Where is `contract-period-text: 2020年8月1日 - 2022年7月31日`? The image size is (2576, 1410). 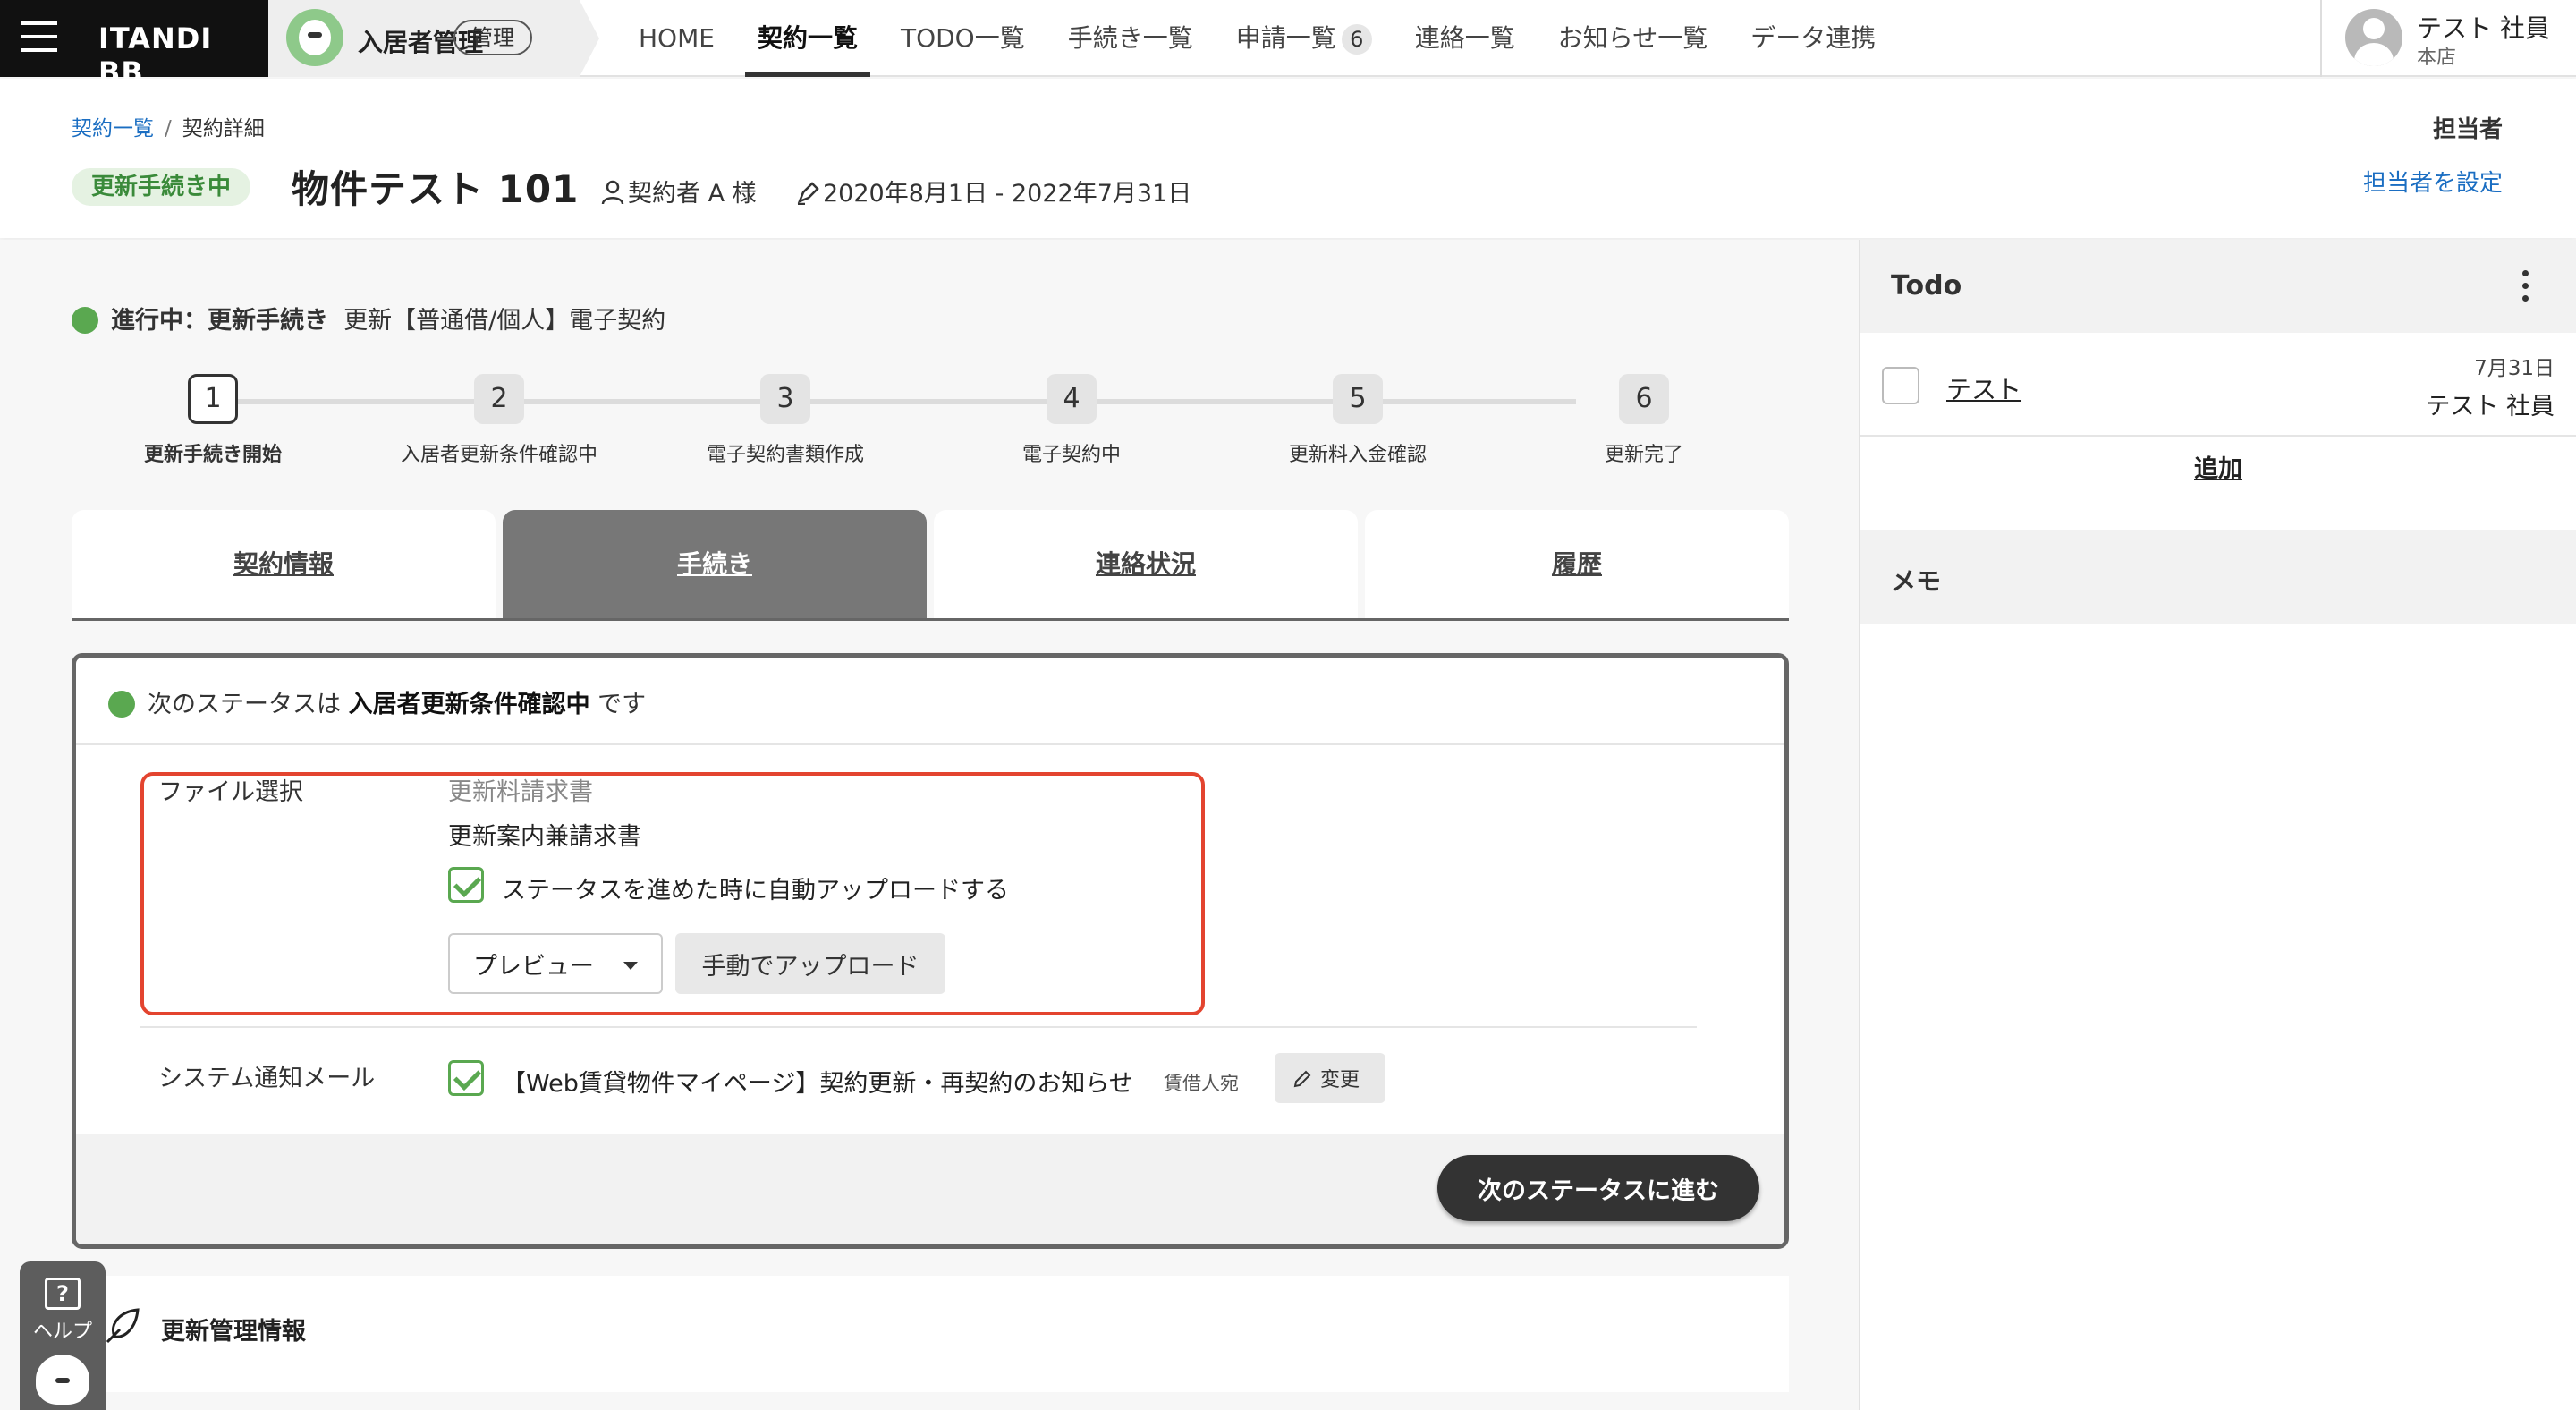 contract-period-text: 2020年8月1日 - 2022年7月31日 is located at coordinates (1007, 194).